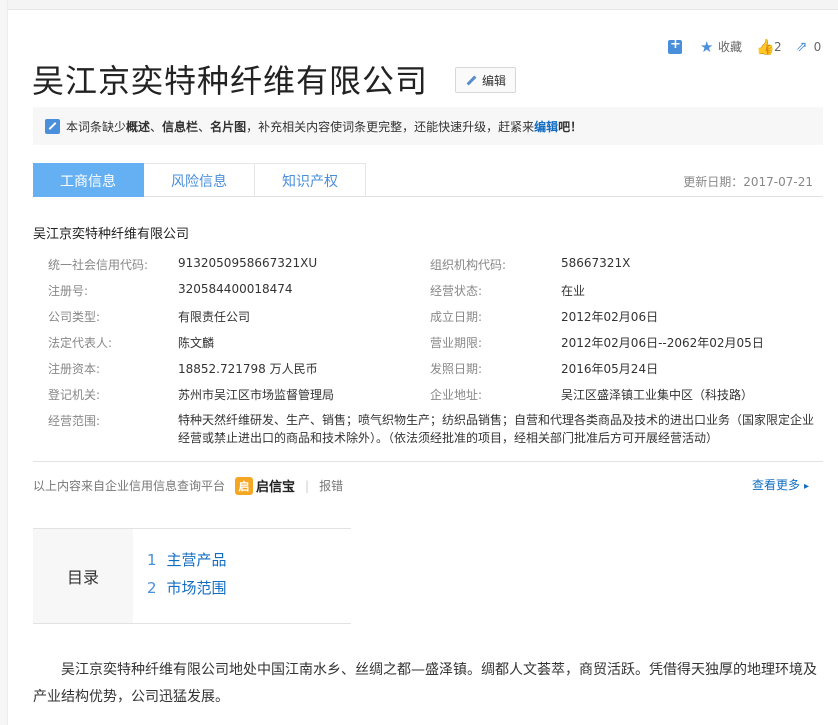  What do you see at coordinates (276, 487) in the screenshot?
I see `qixinbao-logo-text: 启信宝` at bounding box center [276, 487].